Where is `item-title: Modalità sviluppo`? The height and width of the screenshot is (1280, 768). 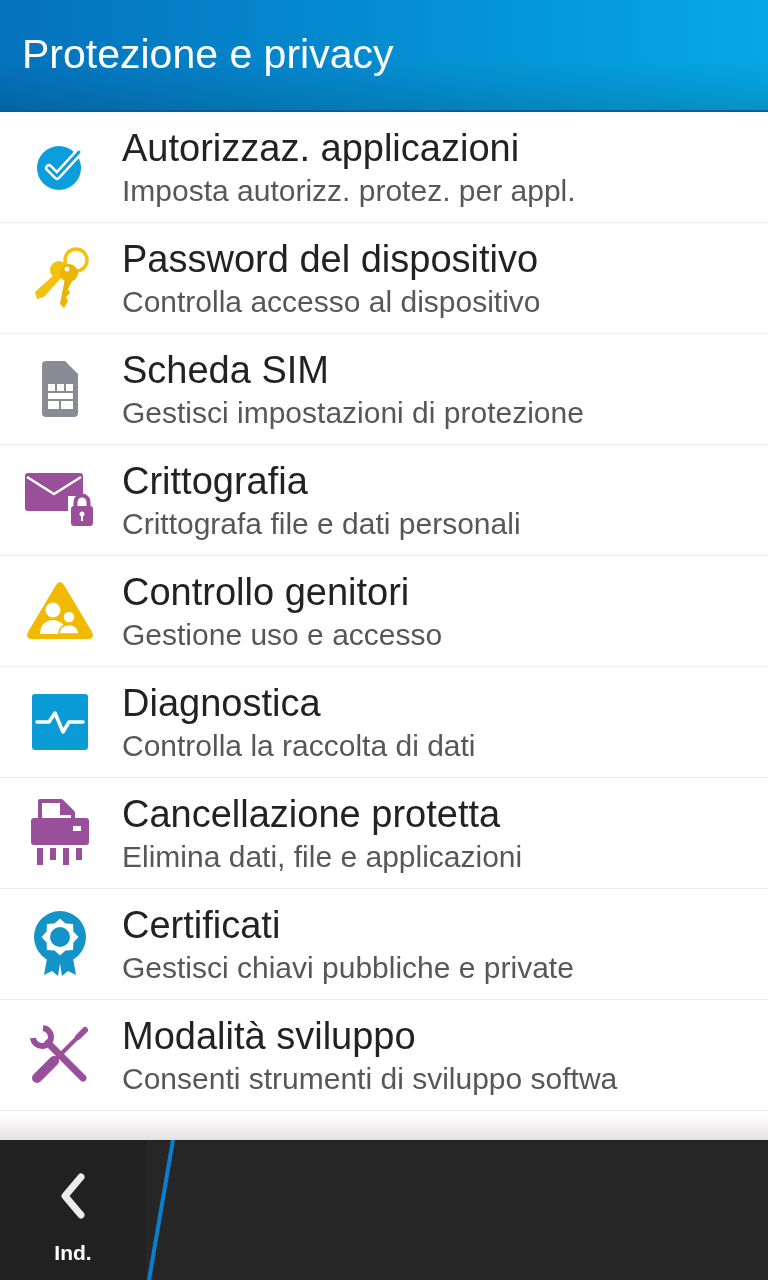
item-title: Modalità sviluppo is located at coordinates (269, 1036).